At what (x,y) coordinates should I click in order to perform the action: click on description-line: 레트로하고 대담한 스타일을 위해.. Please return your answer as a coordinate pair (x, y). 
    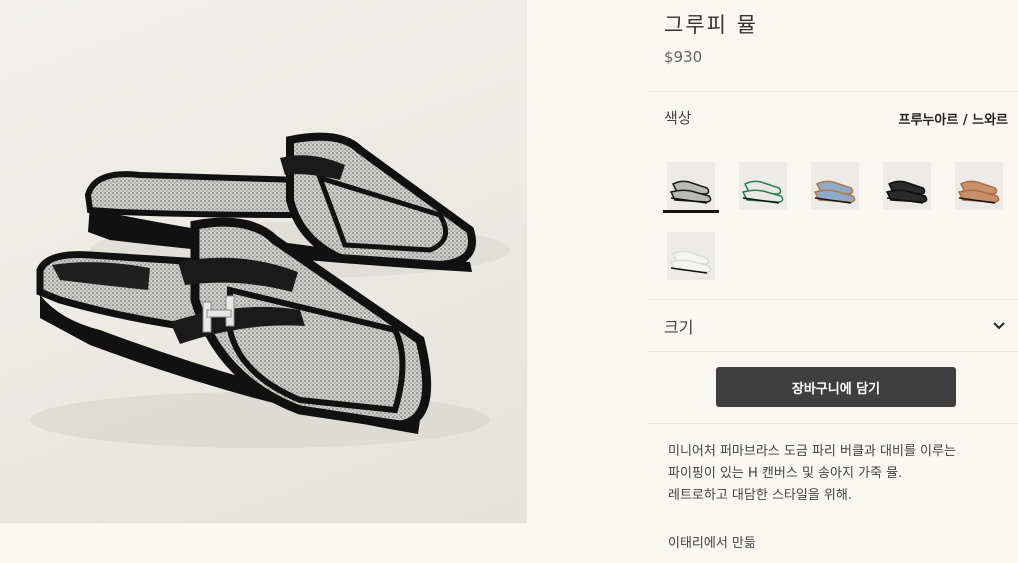
    Looking at the image, I should click on (760, 495).